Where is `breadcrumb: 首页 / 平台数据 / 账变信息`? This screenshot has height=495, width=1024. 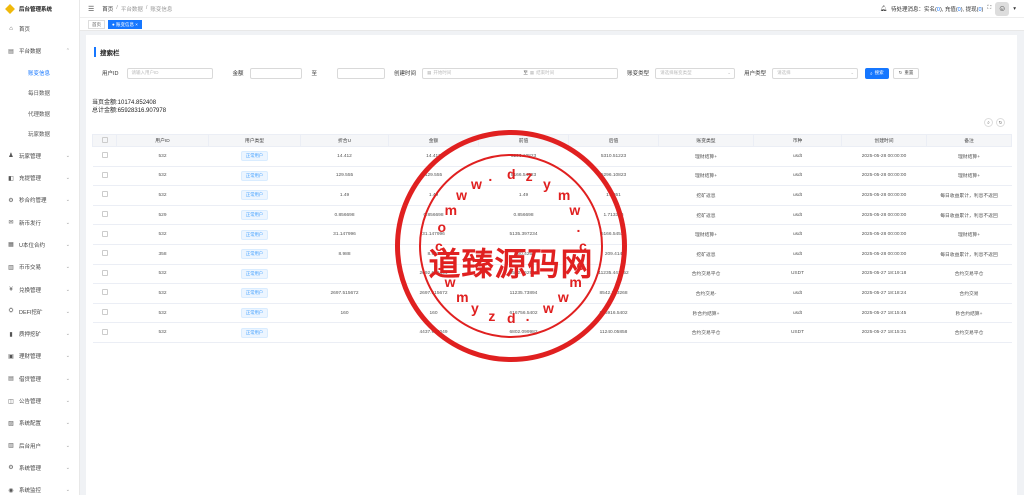 breadcrumb: 首页 / 平台数据 / 账变信息 is located at coordinates (137, 9).